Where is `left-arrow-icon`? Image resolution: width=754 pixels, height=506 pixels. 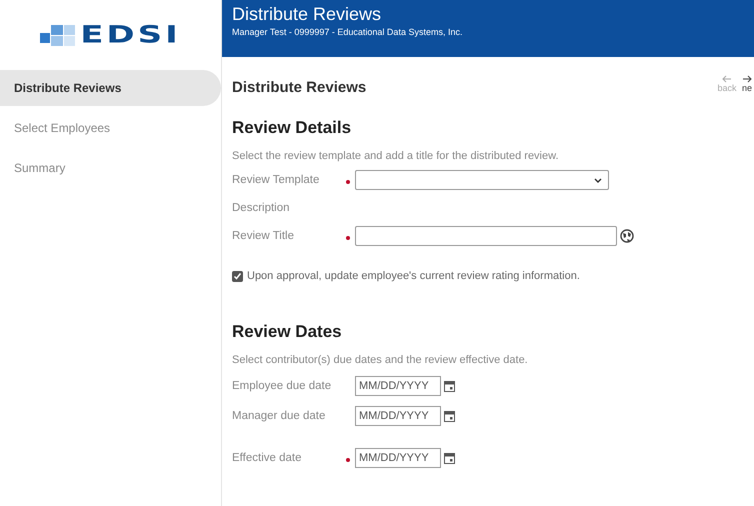 left-arrow-icon is located at coordinates (727, 79).